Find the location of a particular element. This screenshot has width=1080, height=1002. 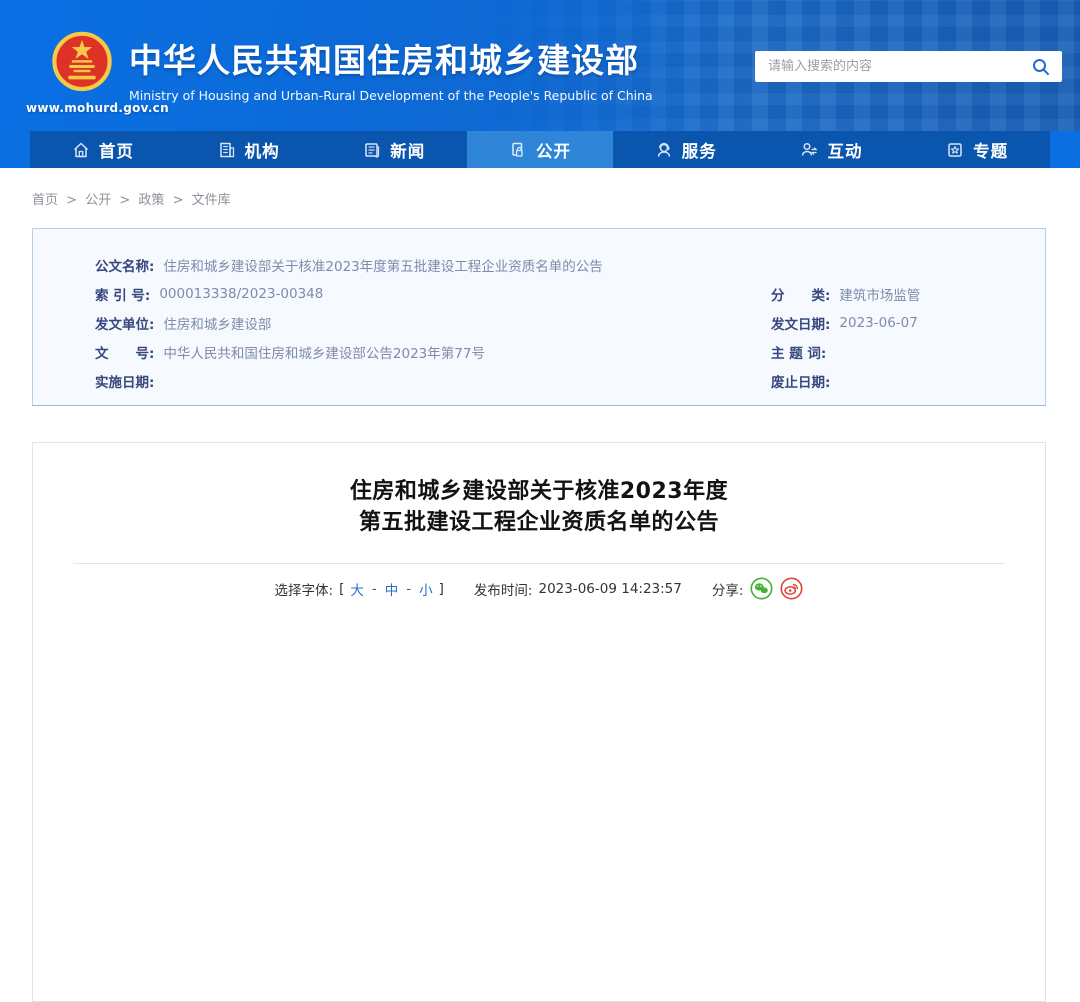

nav-item-organization: 机构 is located at coordinates (249, 149).